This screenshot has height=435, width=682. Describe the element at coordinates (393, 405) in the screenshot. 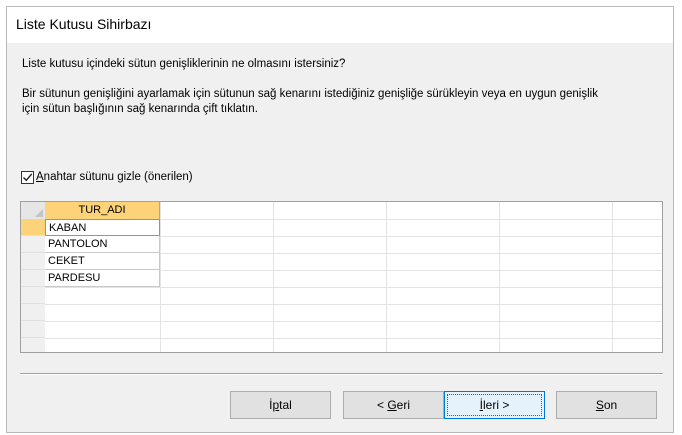

I see `back-button: < Geri` at that location.